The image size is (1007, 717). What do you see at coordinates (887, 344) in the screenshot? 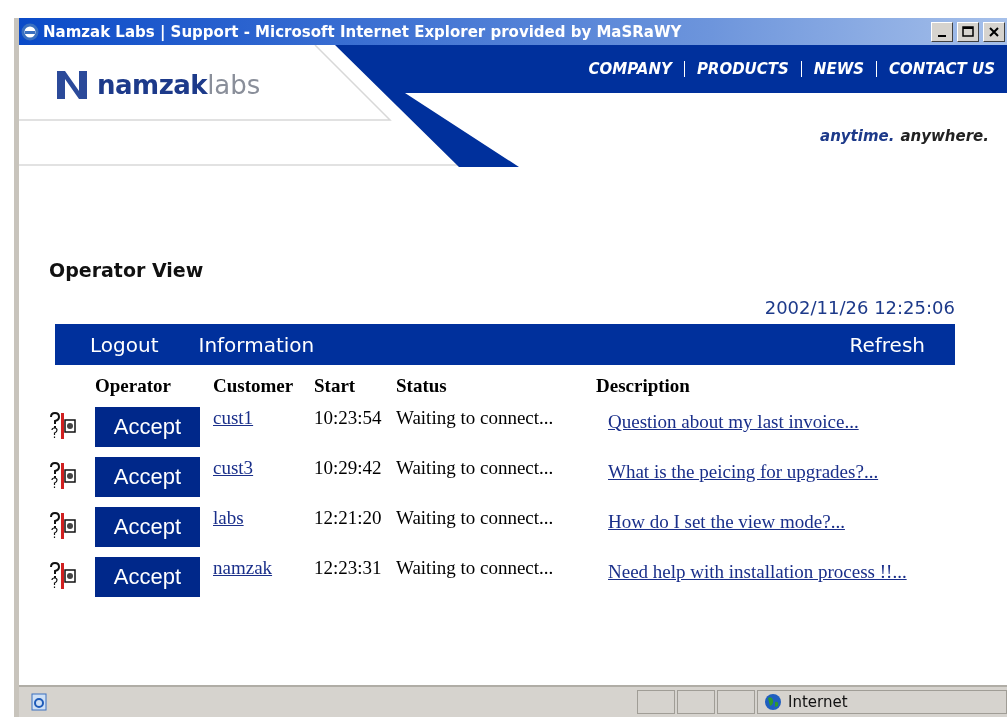
I see `refresh-link: Refresh` at bounding box center [887, 344].